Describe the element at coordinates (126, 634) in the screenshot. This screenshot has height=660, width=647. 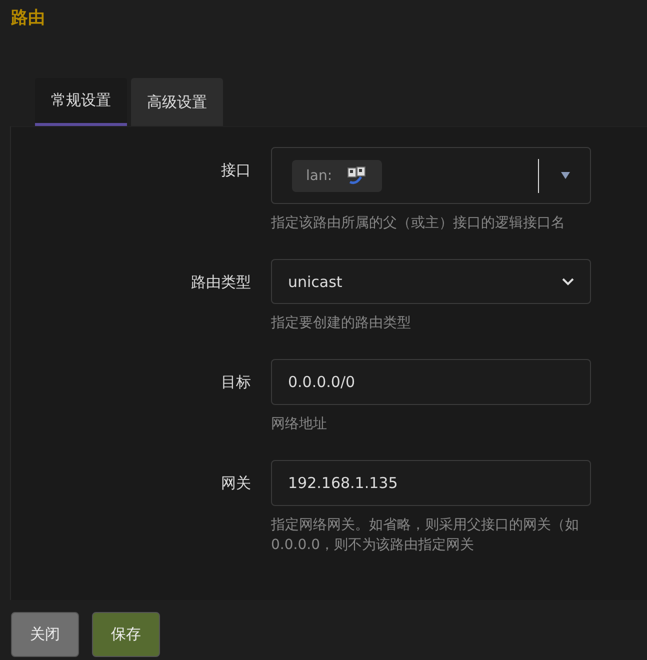
I see `save-button: 保存` at that location.